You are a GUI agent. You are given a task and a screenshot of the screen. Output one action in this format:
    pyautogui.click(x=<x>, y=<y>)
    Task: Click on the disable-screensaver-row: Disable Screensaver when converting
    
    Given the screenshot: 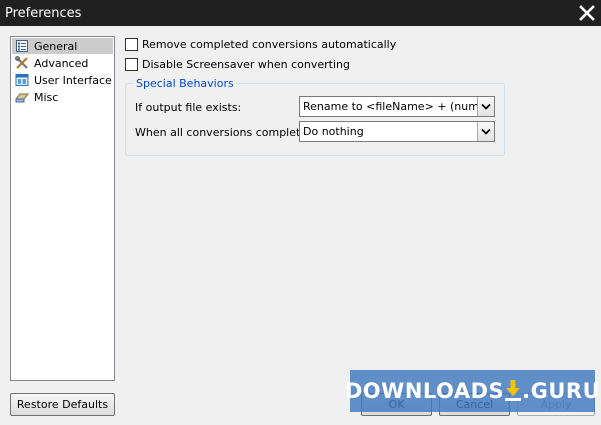 What is the action you would take?
    pyautogui.click(x=237, y=64)
    